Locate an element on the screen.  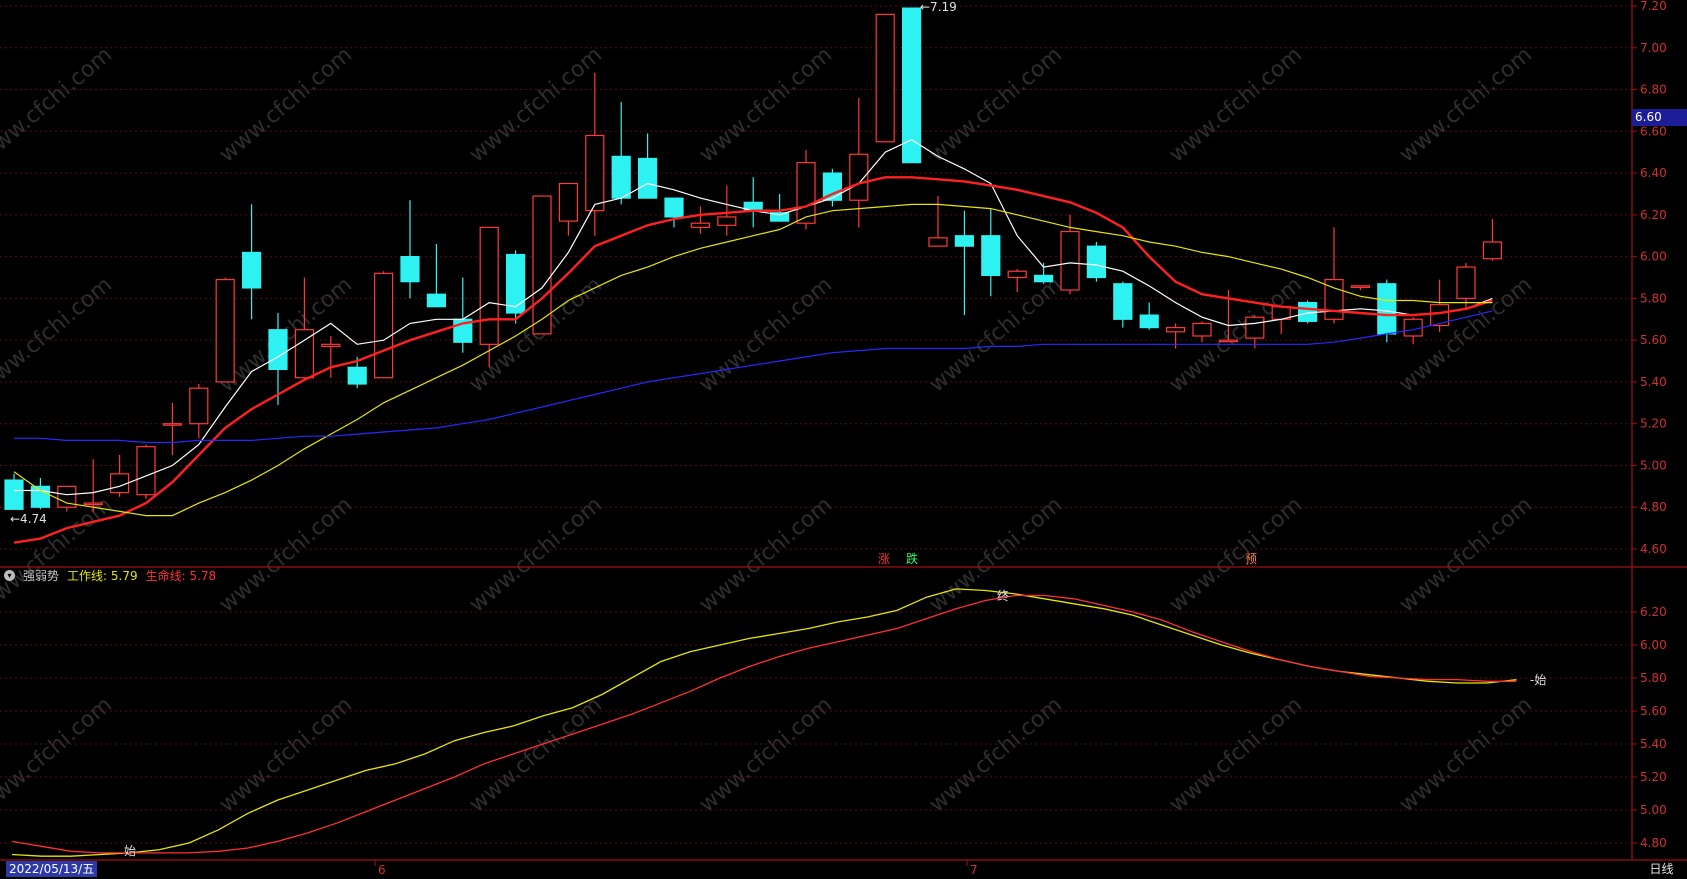
signal-warn: 预 is located at coordinates (1251, 559).